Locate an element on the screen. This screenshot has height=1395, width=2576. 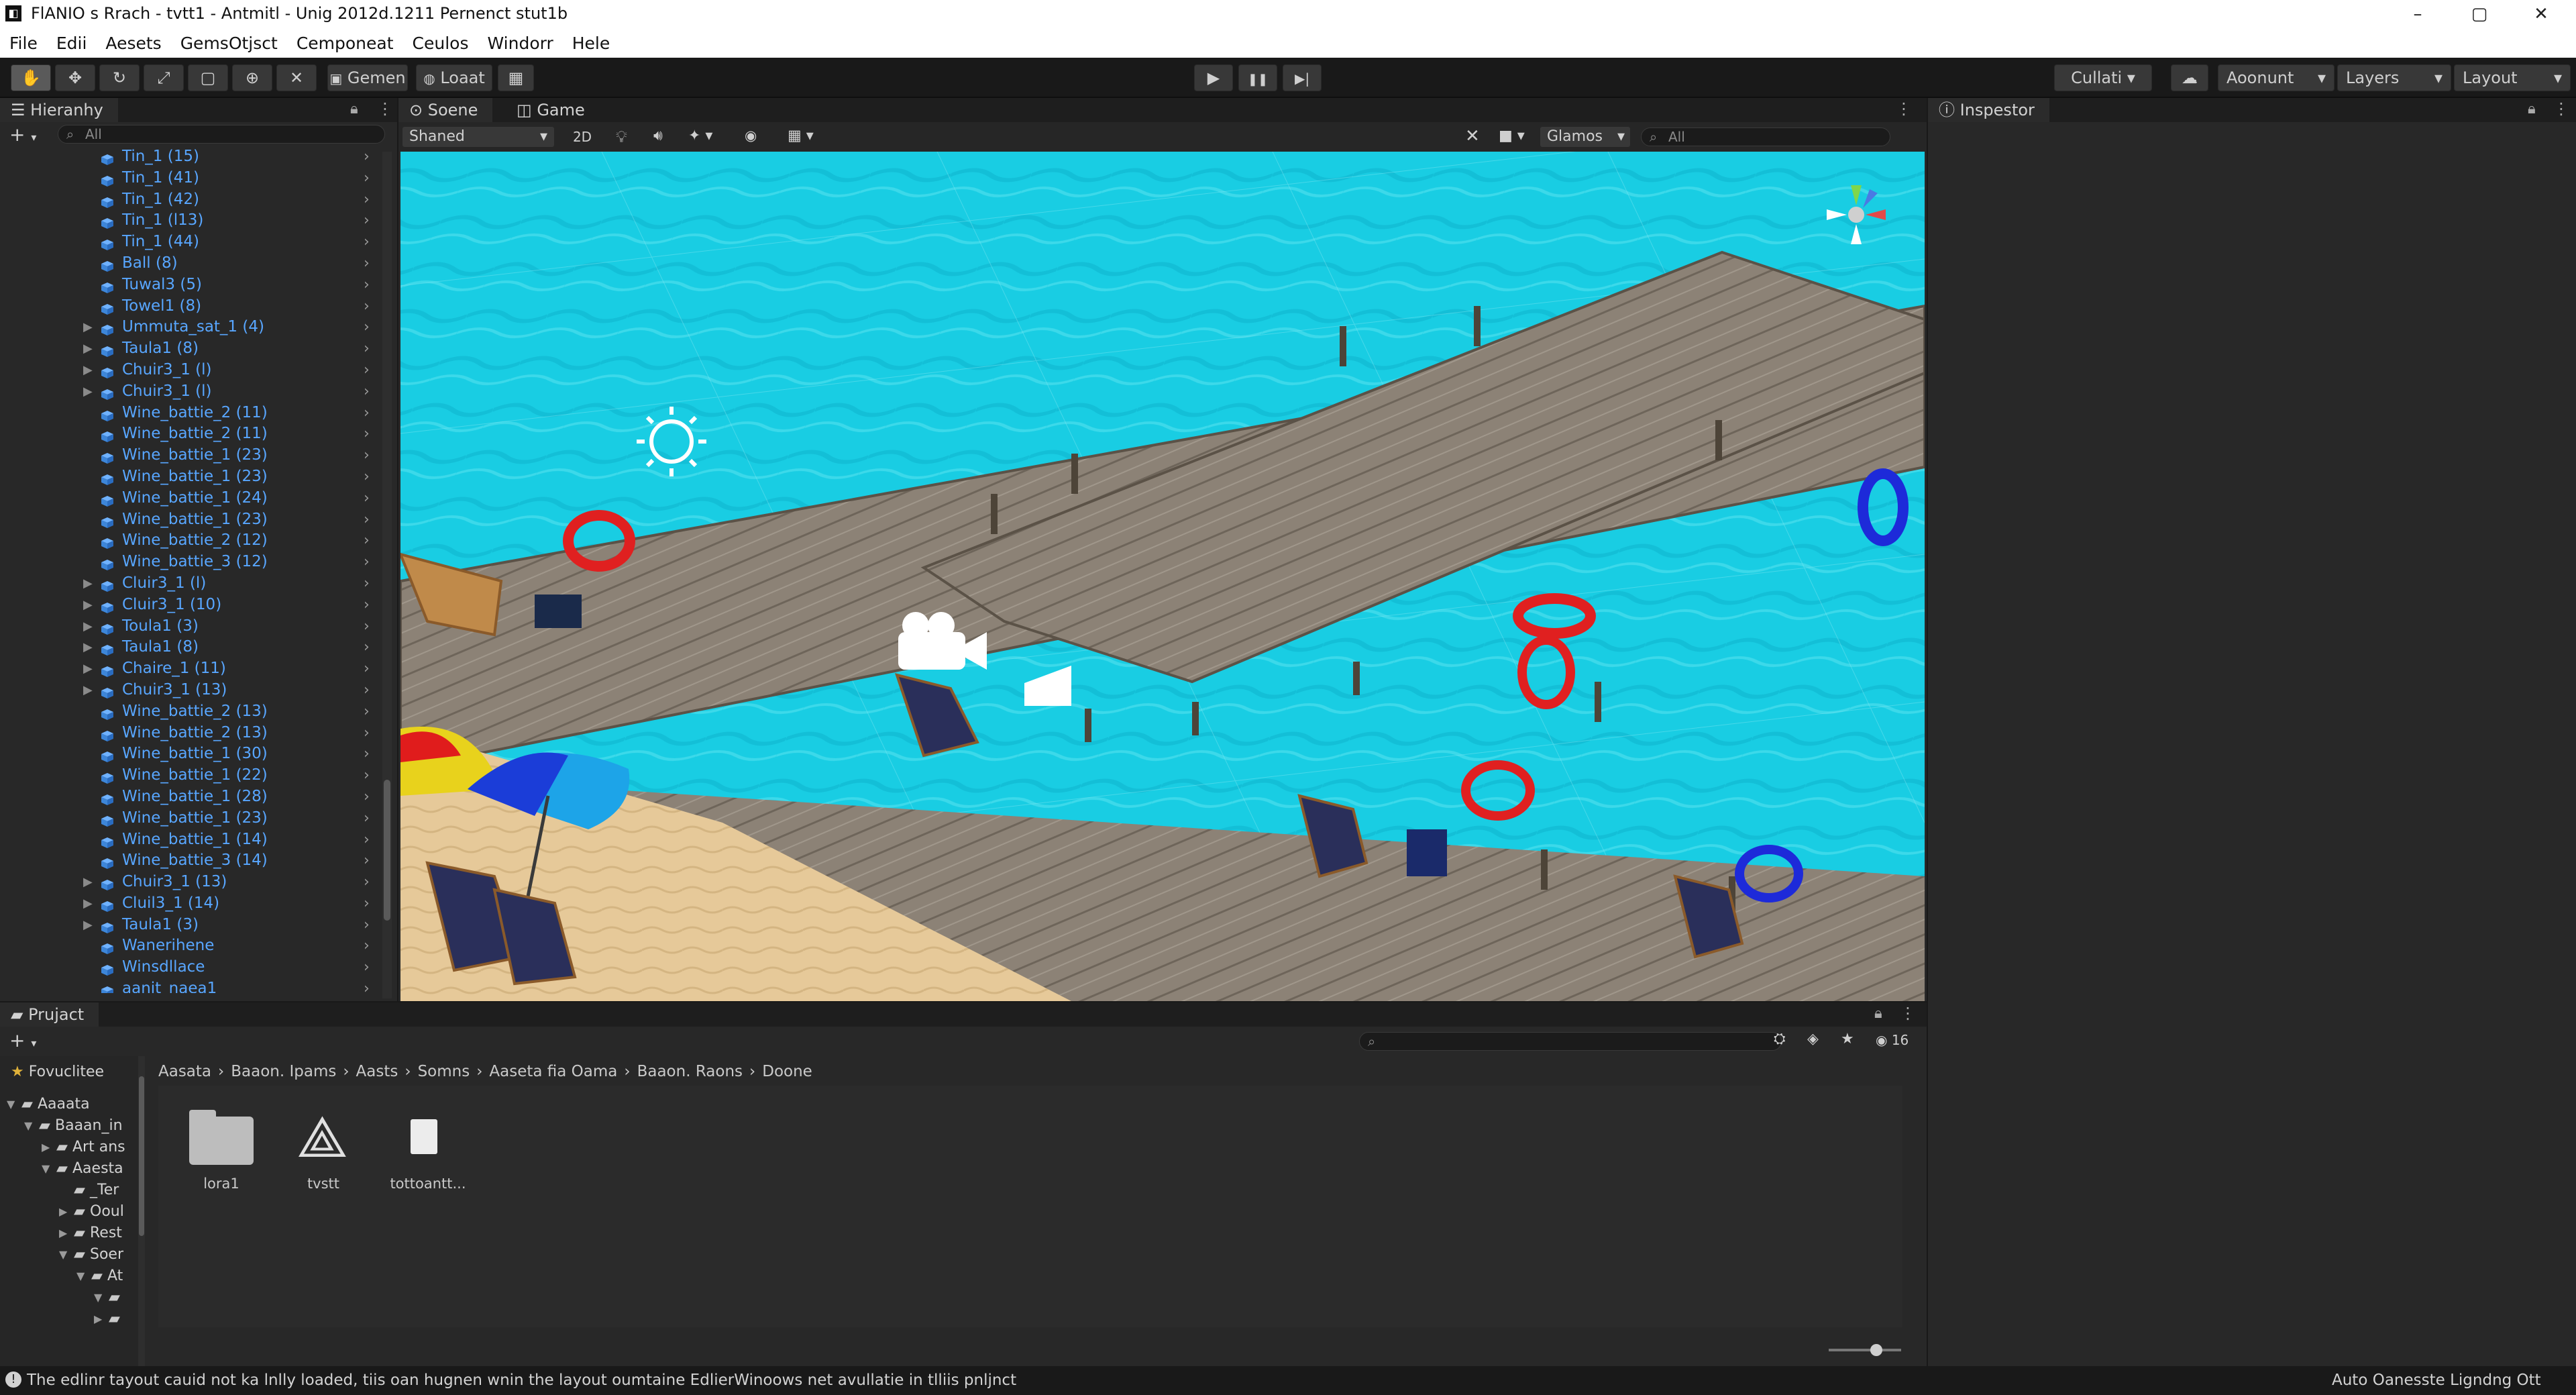
tab-scene: ⊙ Soene is located at coordinates (445, 110).